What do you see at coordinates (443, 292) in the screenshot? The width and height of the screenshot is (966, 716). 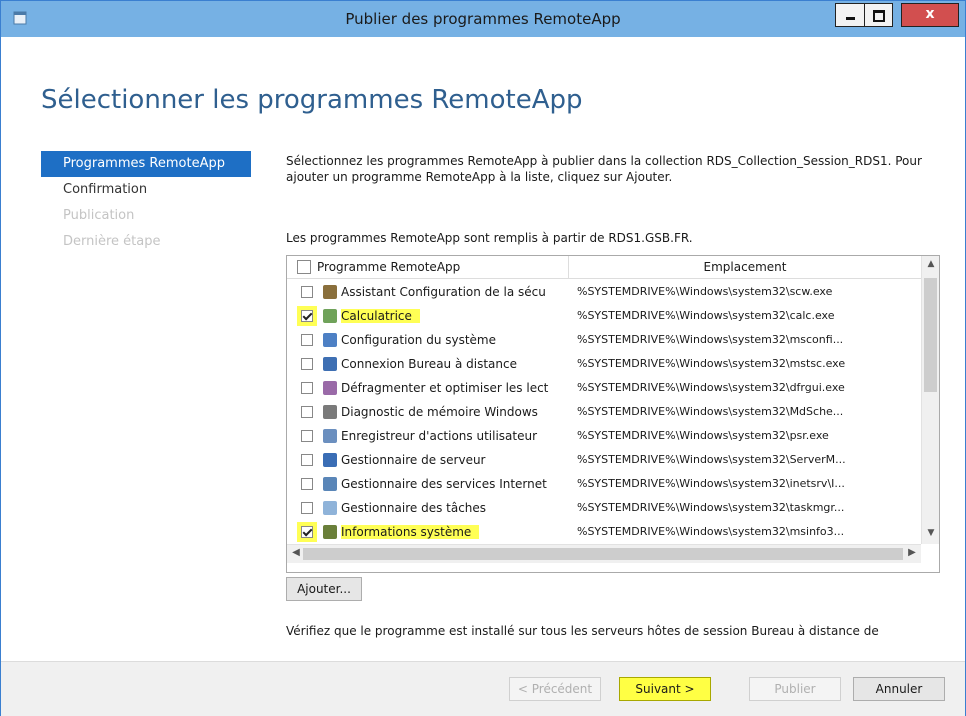 I see `program-name: Assistant Configuration de la sécu` at bounding box center [443, 292].